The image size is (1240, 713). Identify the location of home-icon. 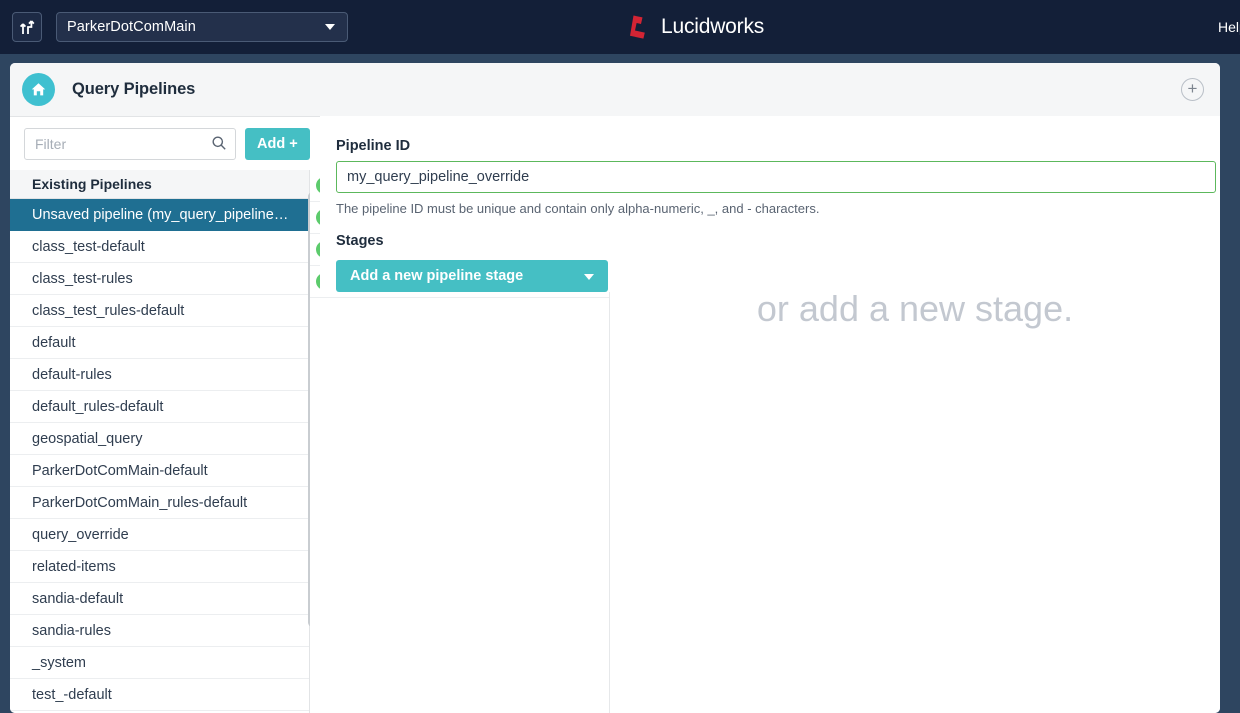
(38, 89).